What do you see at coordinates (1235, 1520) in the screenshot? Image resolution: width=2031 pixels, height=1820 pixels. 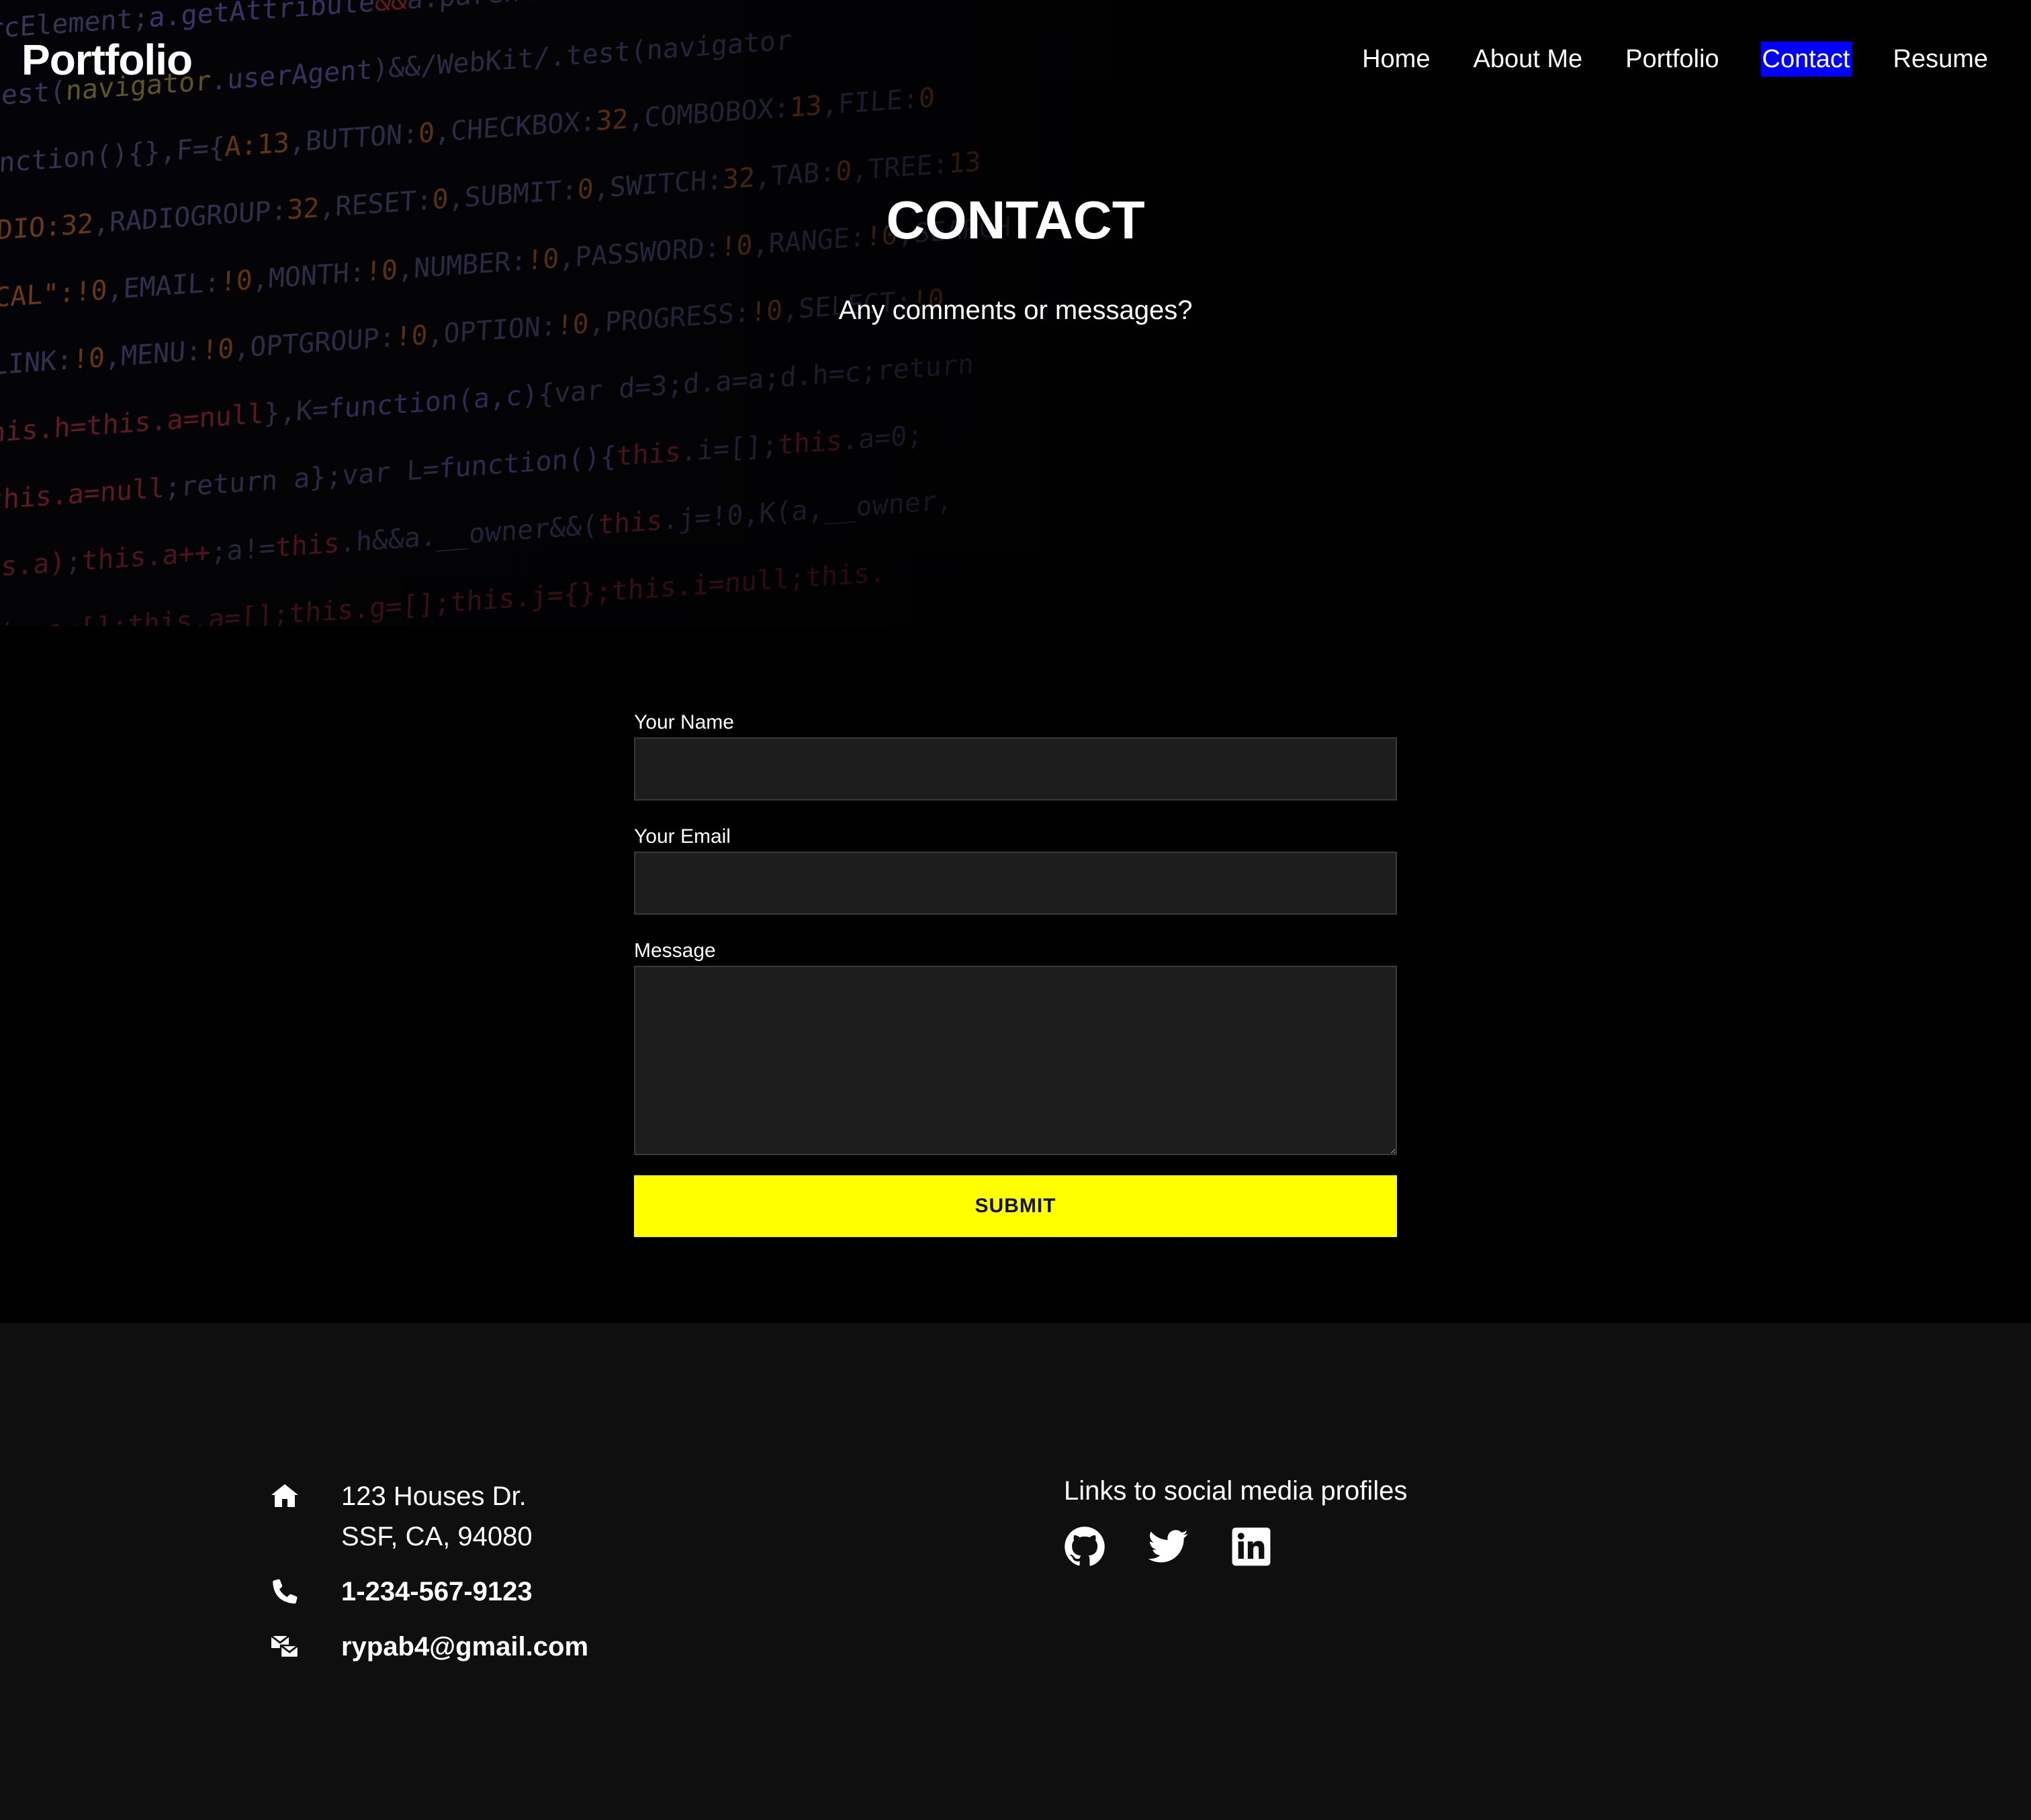 I see `social-links: Links to social media profiles` at bounding box center [1235, 1520].